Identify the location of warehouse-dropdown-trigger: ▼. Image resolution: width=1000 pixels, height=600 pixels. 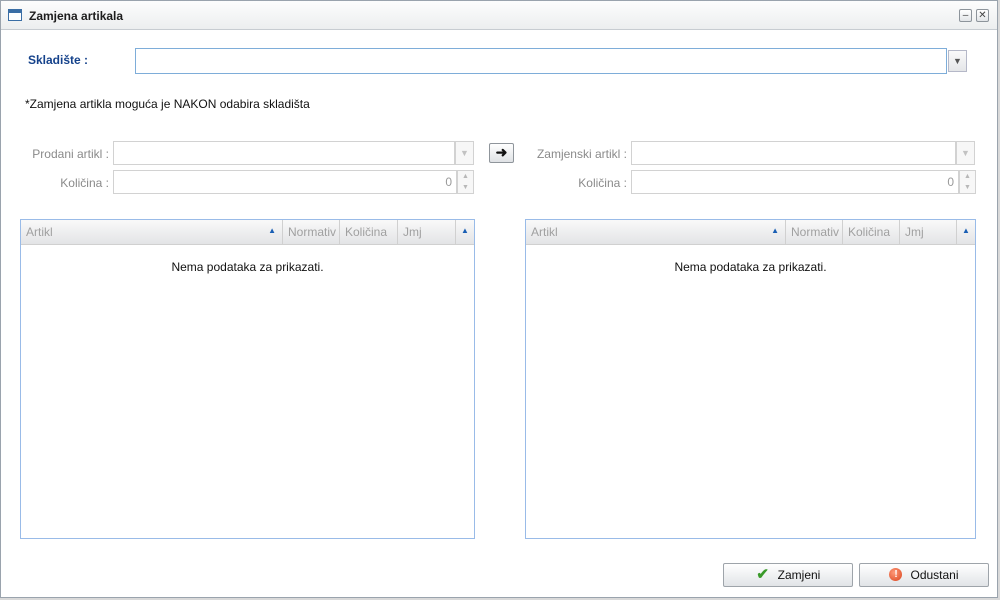
(957, 61).